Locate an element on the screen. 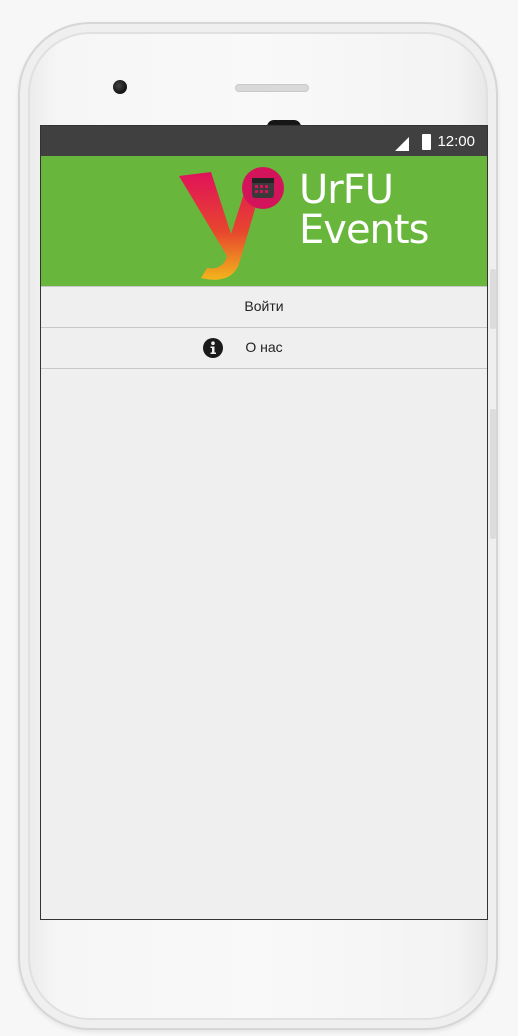  top-speaker is located at coordinates (272, 88).